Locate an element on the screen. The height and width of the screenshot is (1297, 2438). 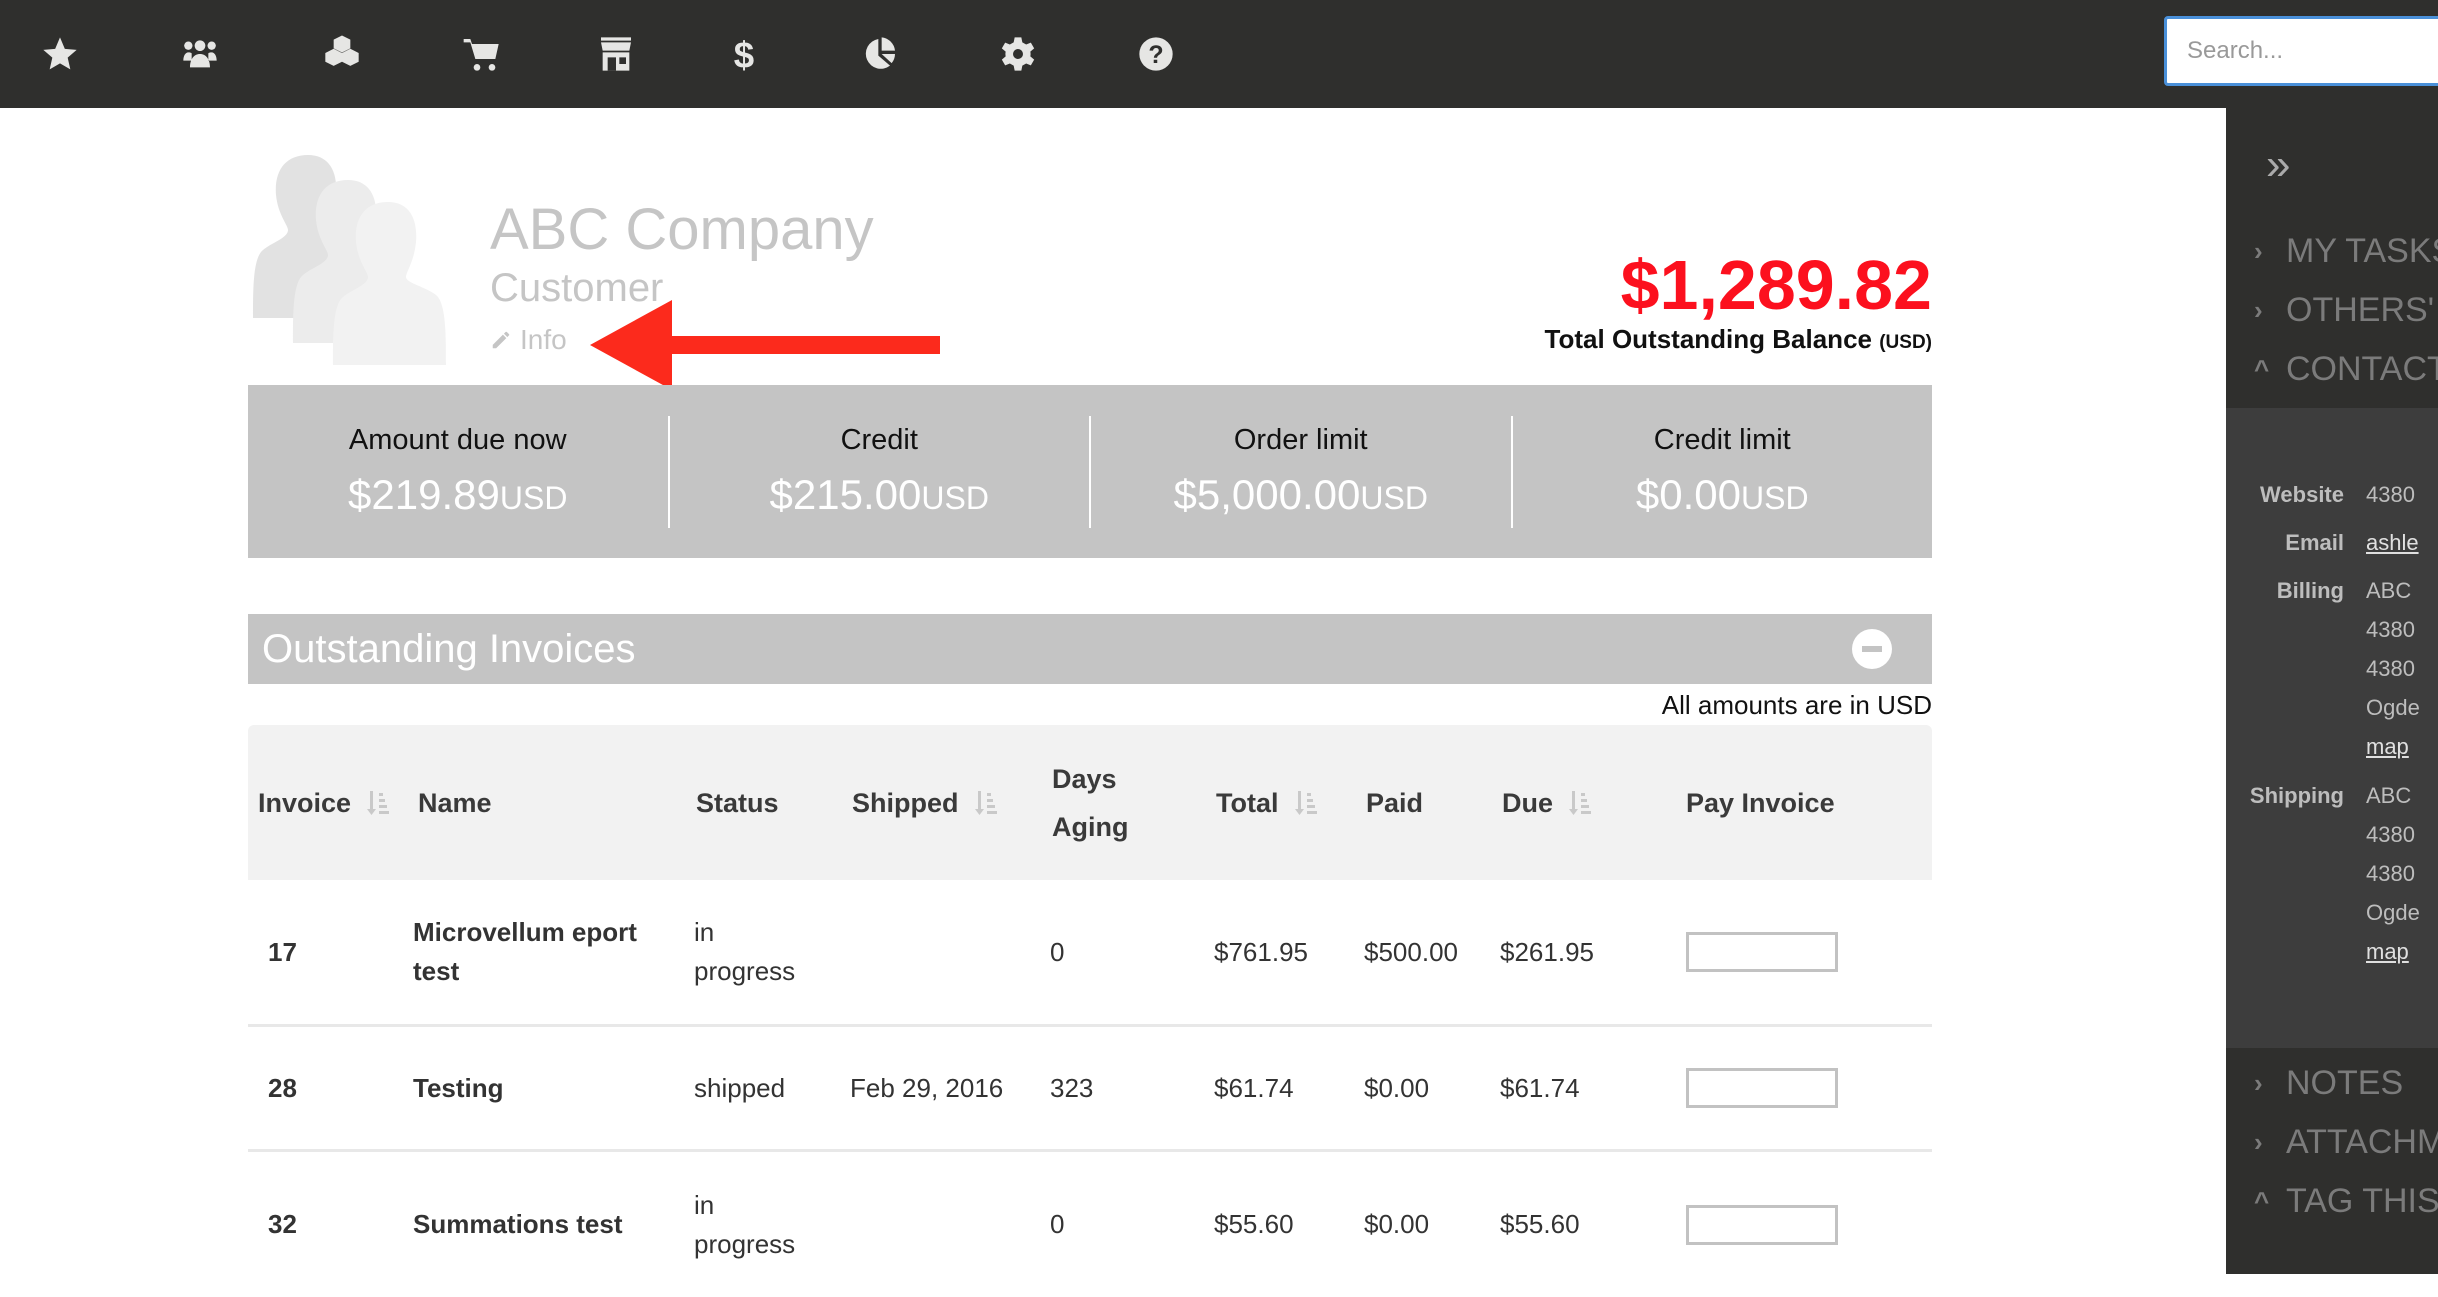
email-link: ashle is located at coordinates (2392, 543).